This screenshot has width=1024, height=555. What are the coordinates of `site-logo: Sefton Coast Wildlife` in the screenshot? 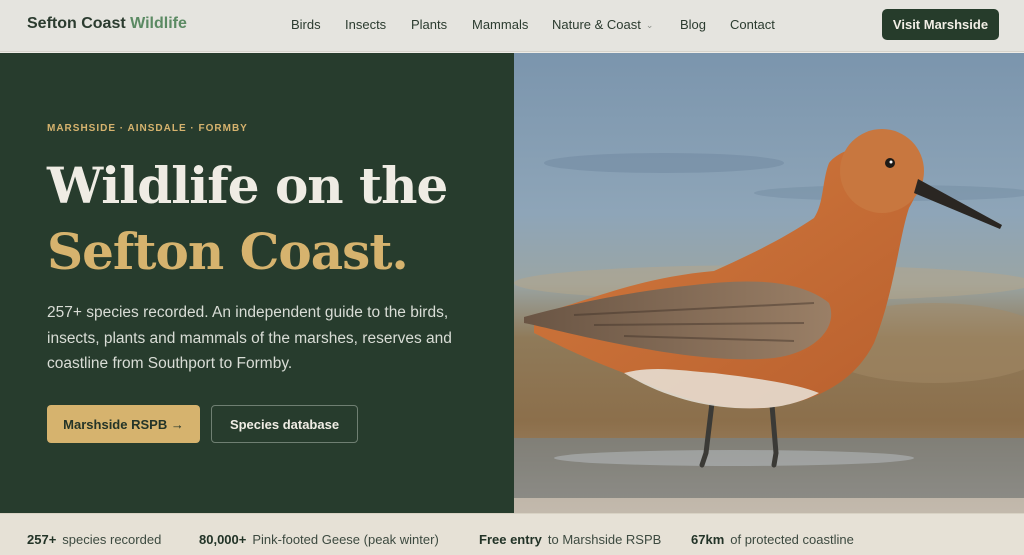 It's located at (107, 24).